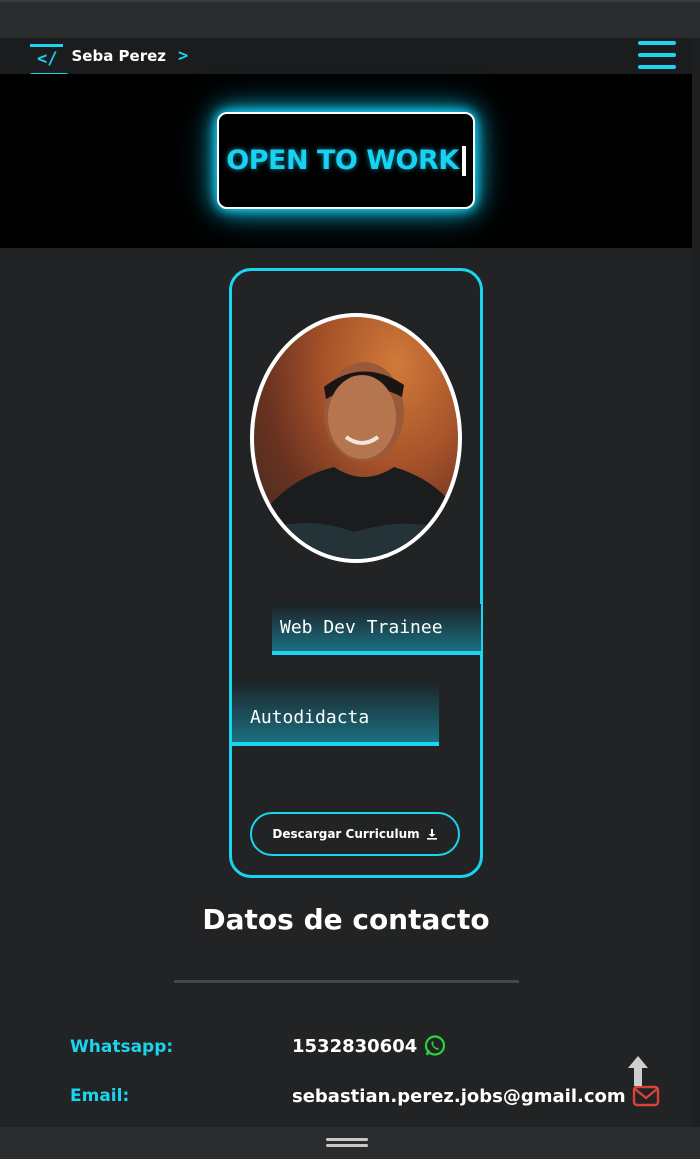 This screenshot has height=1159, width=700. Describe the element at coordinates (350, 57) in the screenshot. I see `navbar: </ Seba Perez >` at that location.